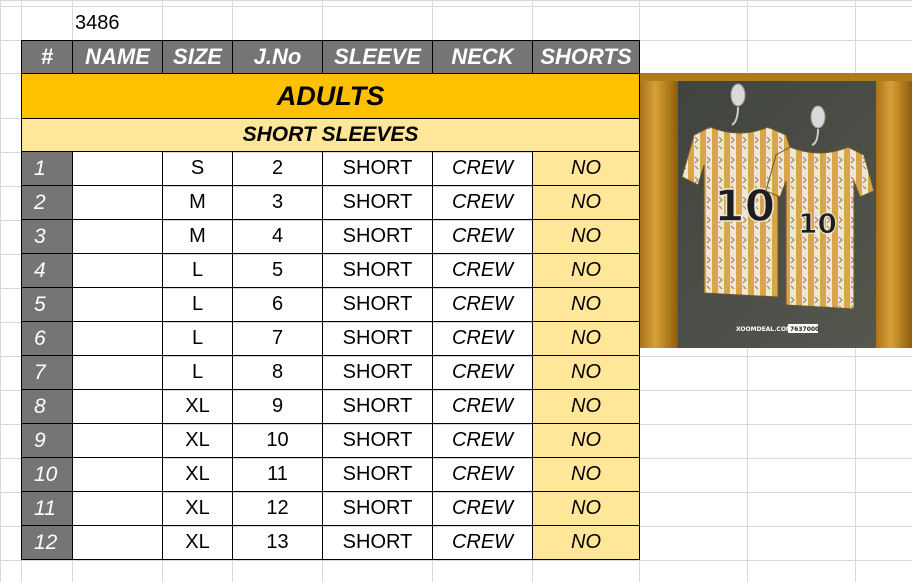  I want to click on table-row: 2 M 3 SHORT CREW NO, so click(330, 202).